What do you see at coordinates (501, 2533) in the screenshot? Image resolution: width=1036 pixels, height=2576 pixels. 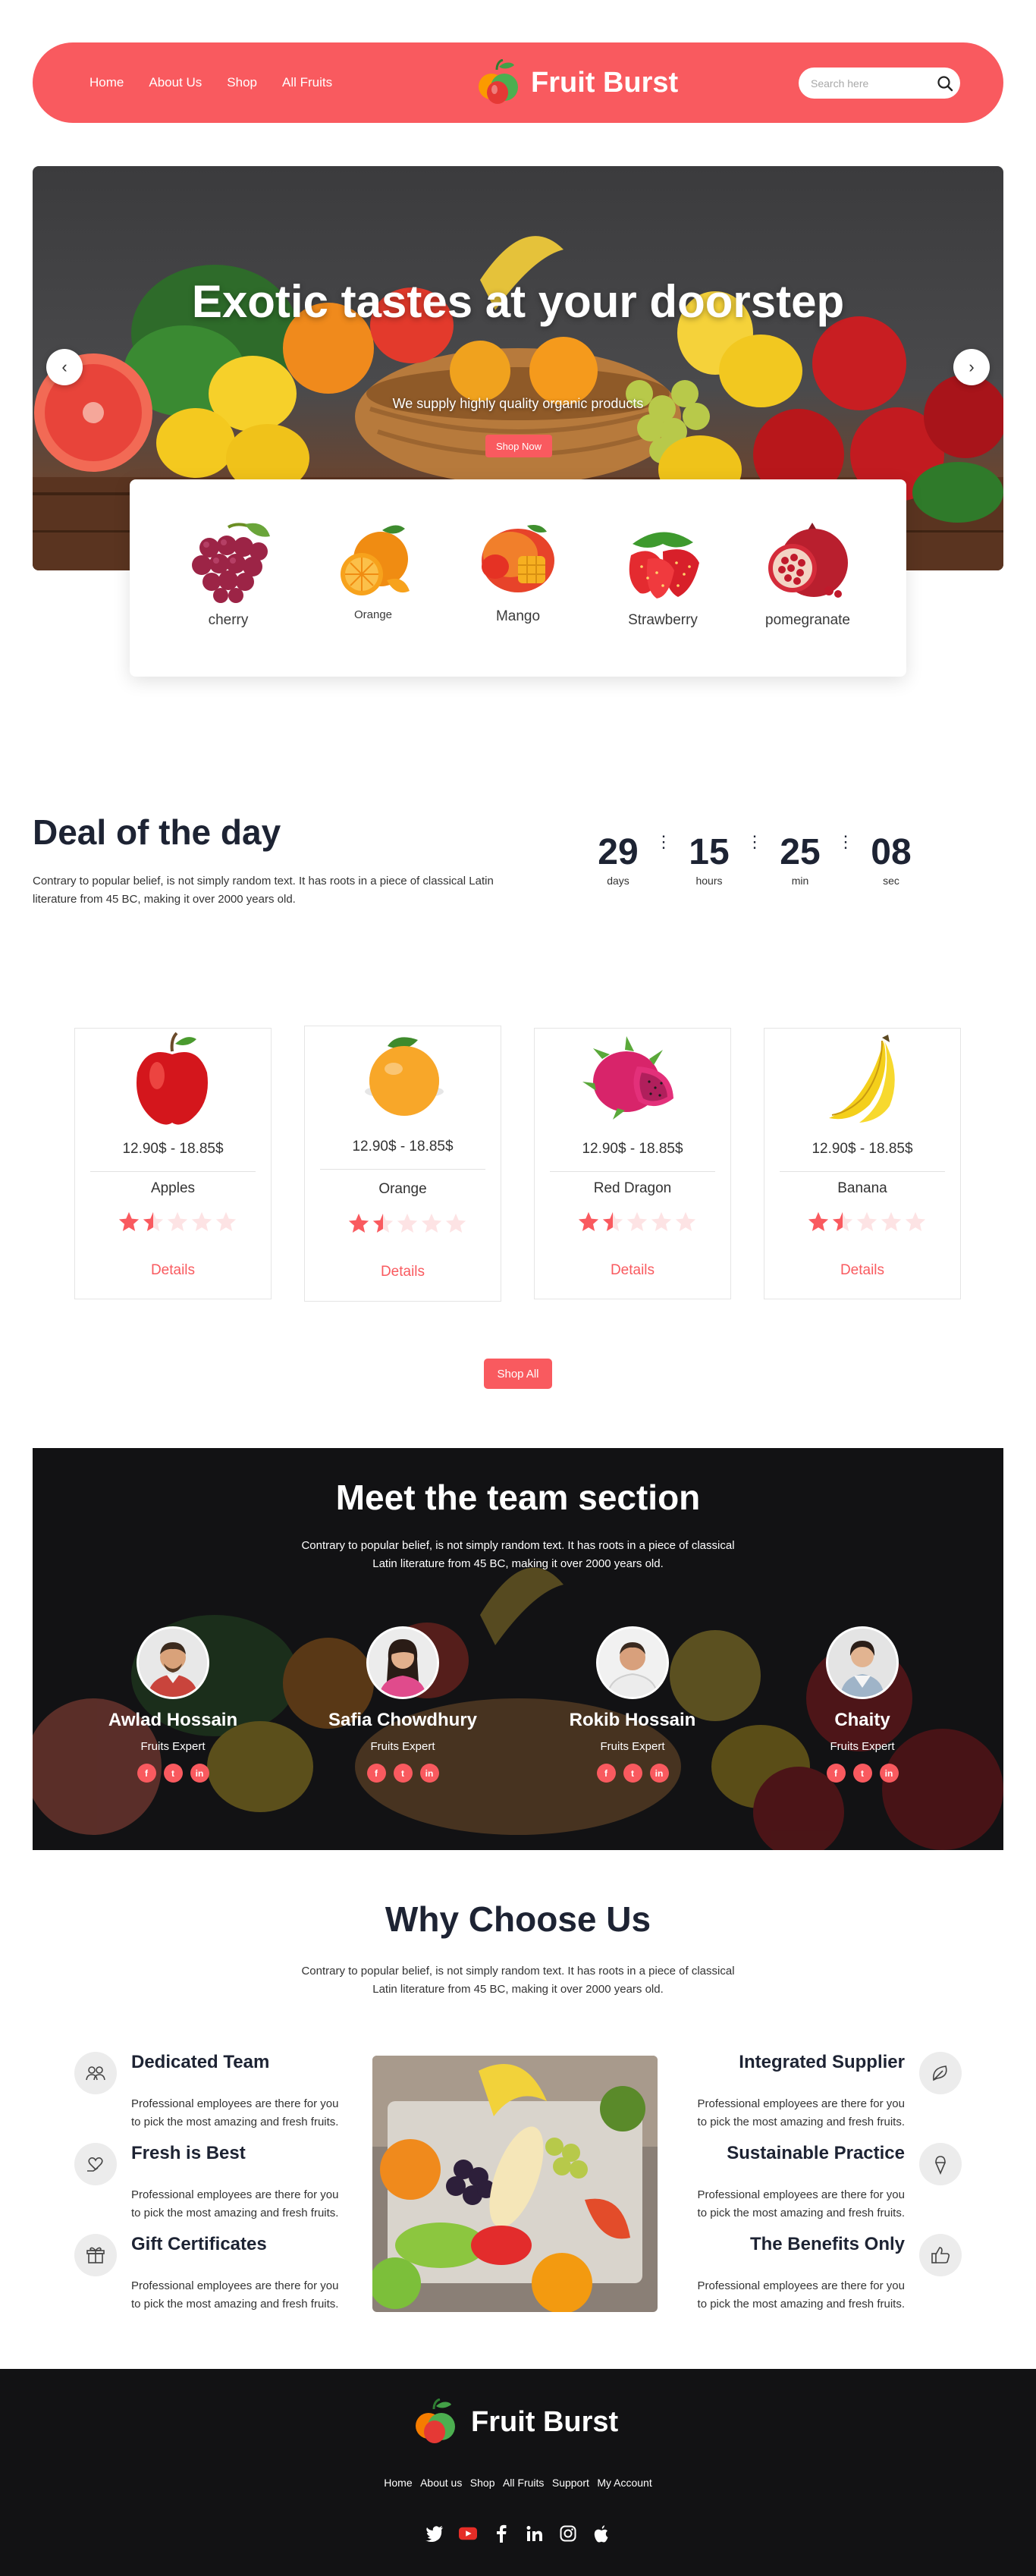 I see `facebook-icon` at bounding box center [501, 2533].